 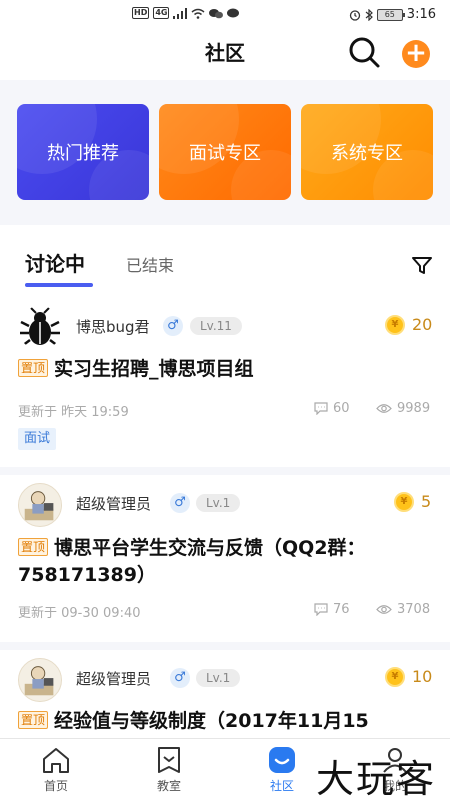 I want to click on coin-count: 10, so click(x=422, y=676).